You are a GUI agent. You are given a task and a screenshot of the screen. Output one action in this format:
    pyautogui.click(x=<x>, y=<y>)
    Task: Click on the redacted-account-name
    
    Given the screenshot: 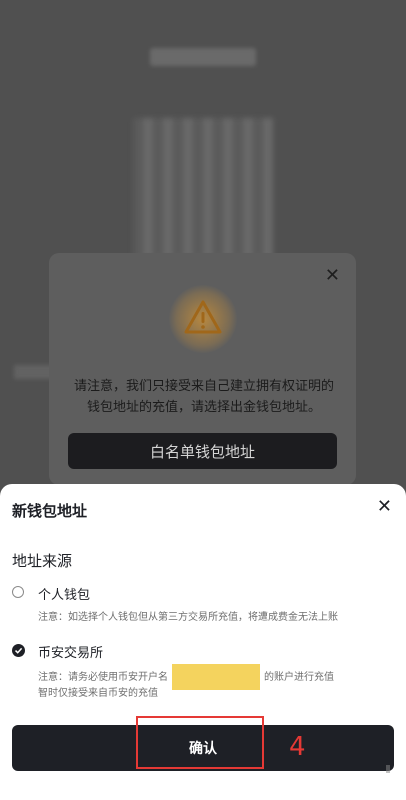 What is the action you would take?
    pyautogui.click(x=216, y=677)
    